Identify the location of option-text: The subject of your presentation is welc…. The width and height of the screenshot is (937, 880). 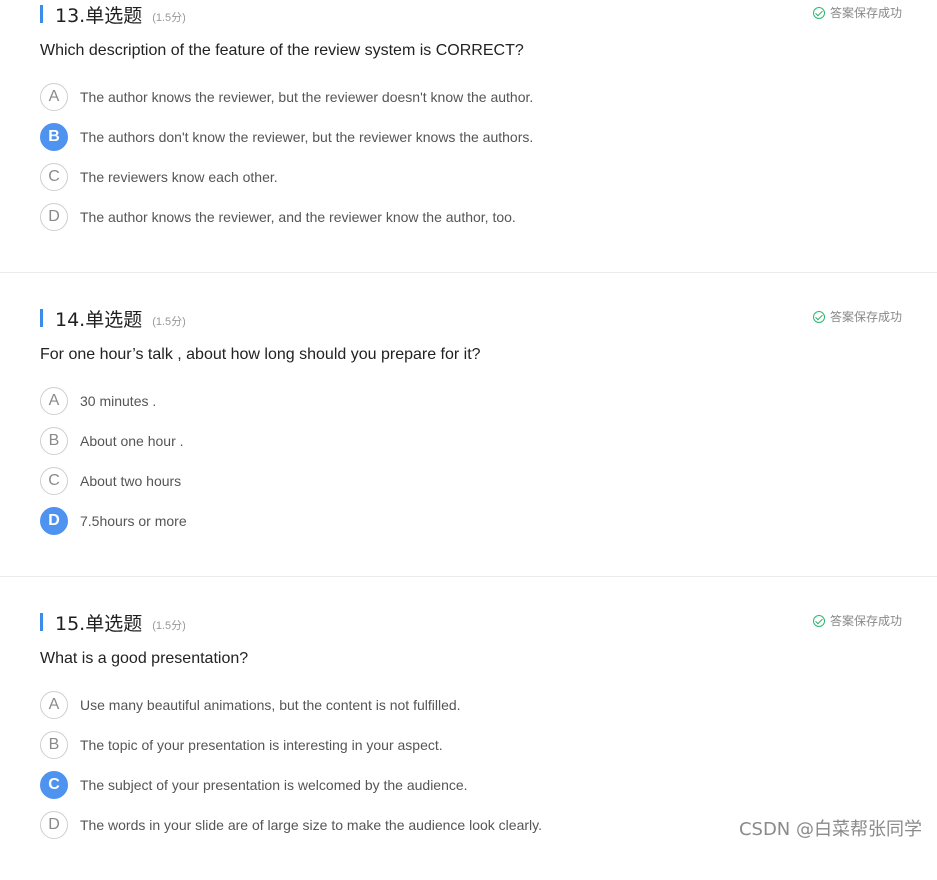
(274, 785).